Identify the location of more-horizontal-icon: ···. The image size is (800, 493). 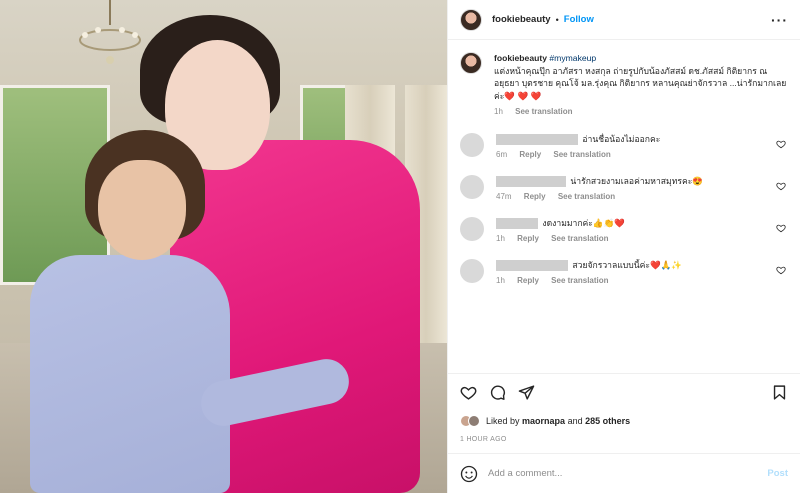
(779, 20).